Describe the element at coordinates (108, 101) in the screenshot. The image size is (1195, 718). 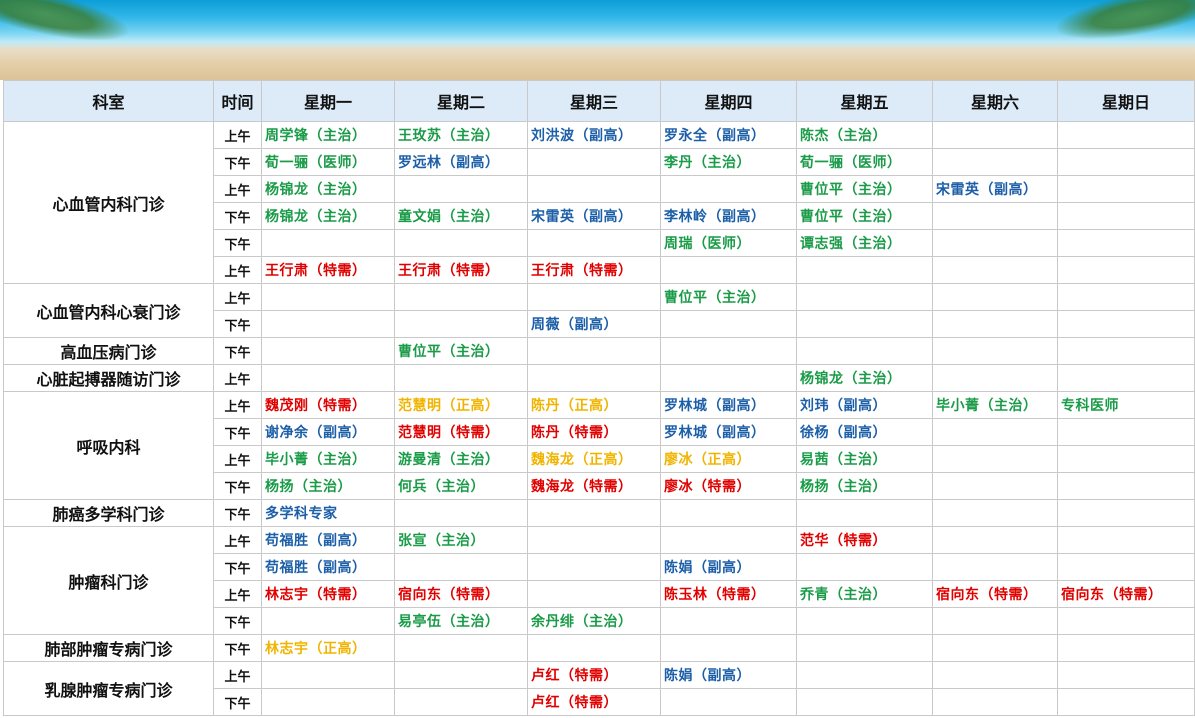
I see `header-dept: 科室` at that location.